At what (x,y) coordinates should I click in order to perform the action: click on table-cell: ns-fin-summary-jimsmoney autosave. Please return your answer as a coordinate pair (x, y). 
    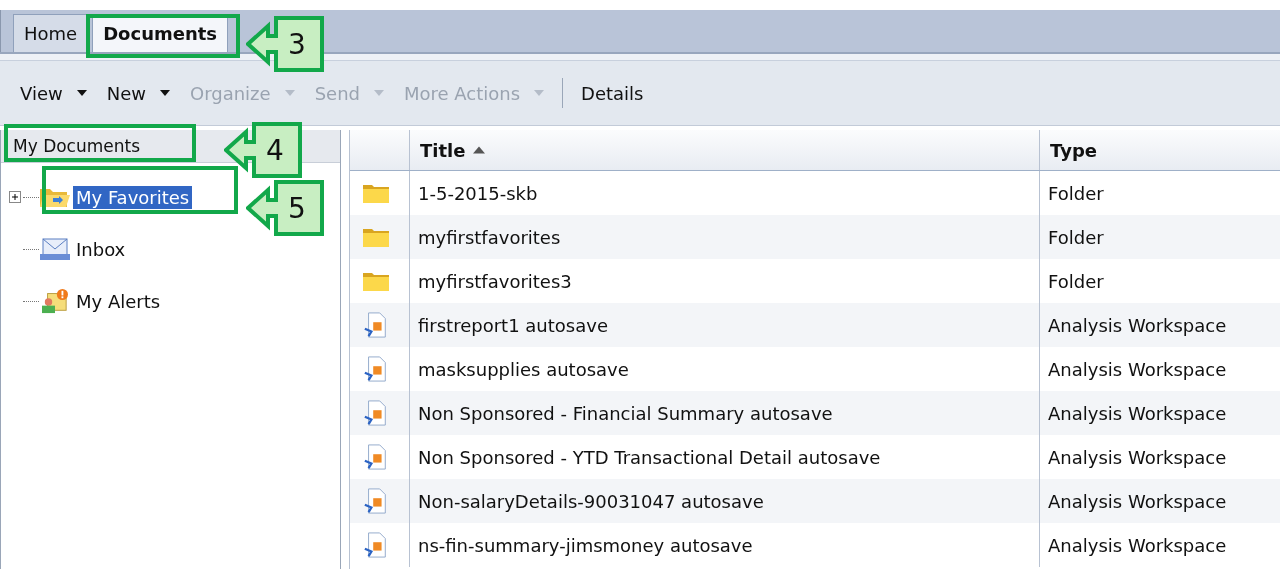
    Looking at the image, I should click on (725, 545).